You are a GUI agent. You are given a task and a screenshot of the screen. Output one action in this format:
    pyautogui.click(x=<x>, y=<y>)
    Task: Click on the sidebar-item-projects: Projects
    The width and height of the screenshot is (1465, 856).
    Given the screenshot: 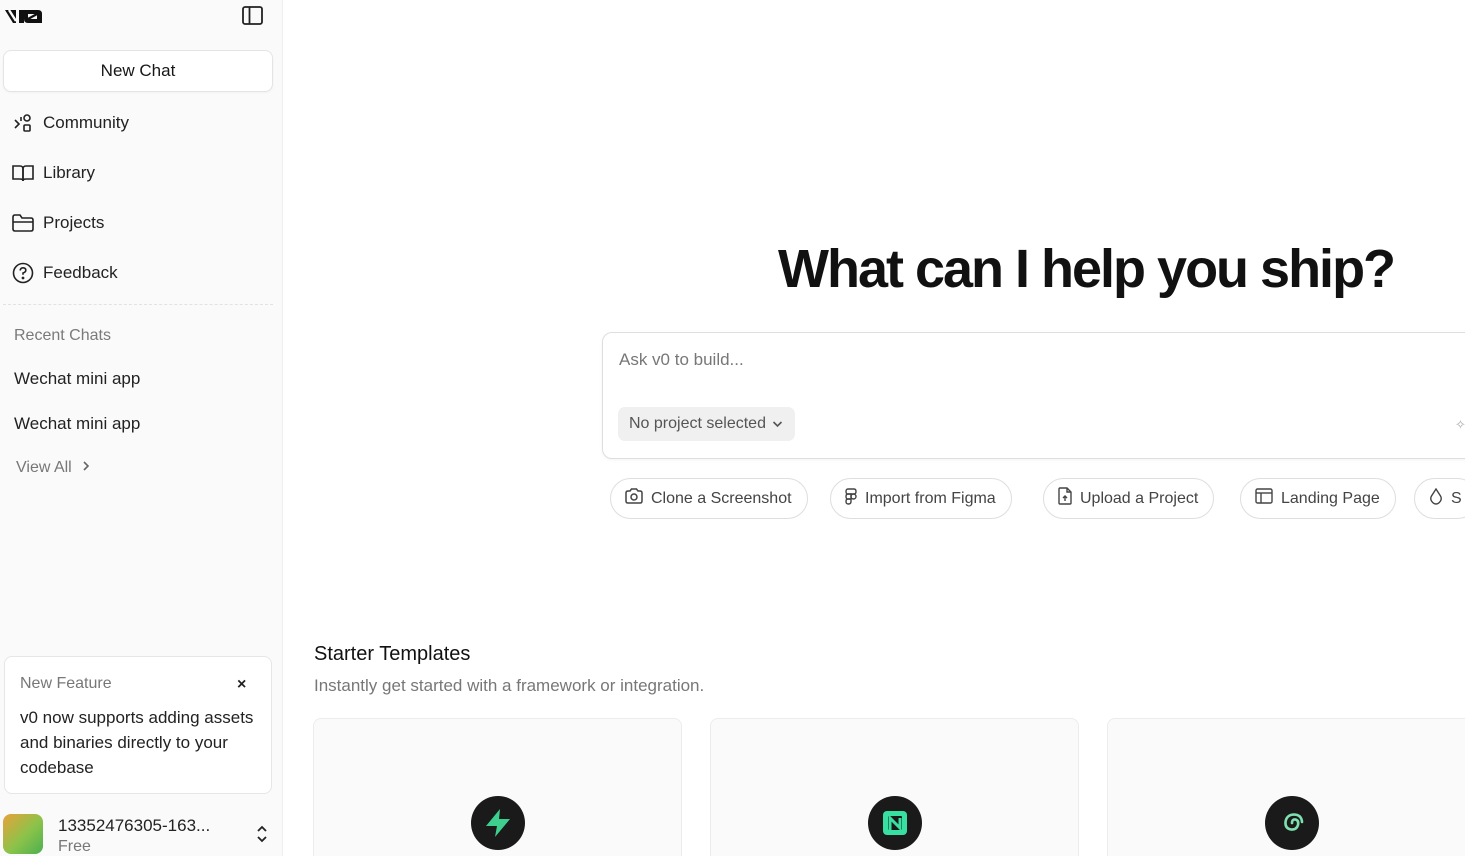 What is the action you would take?
    pyautogui.click(x=138, y=223)
    